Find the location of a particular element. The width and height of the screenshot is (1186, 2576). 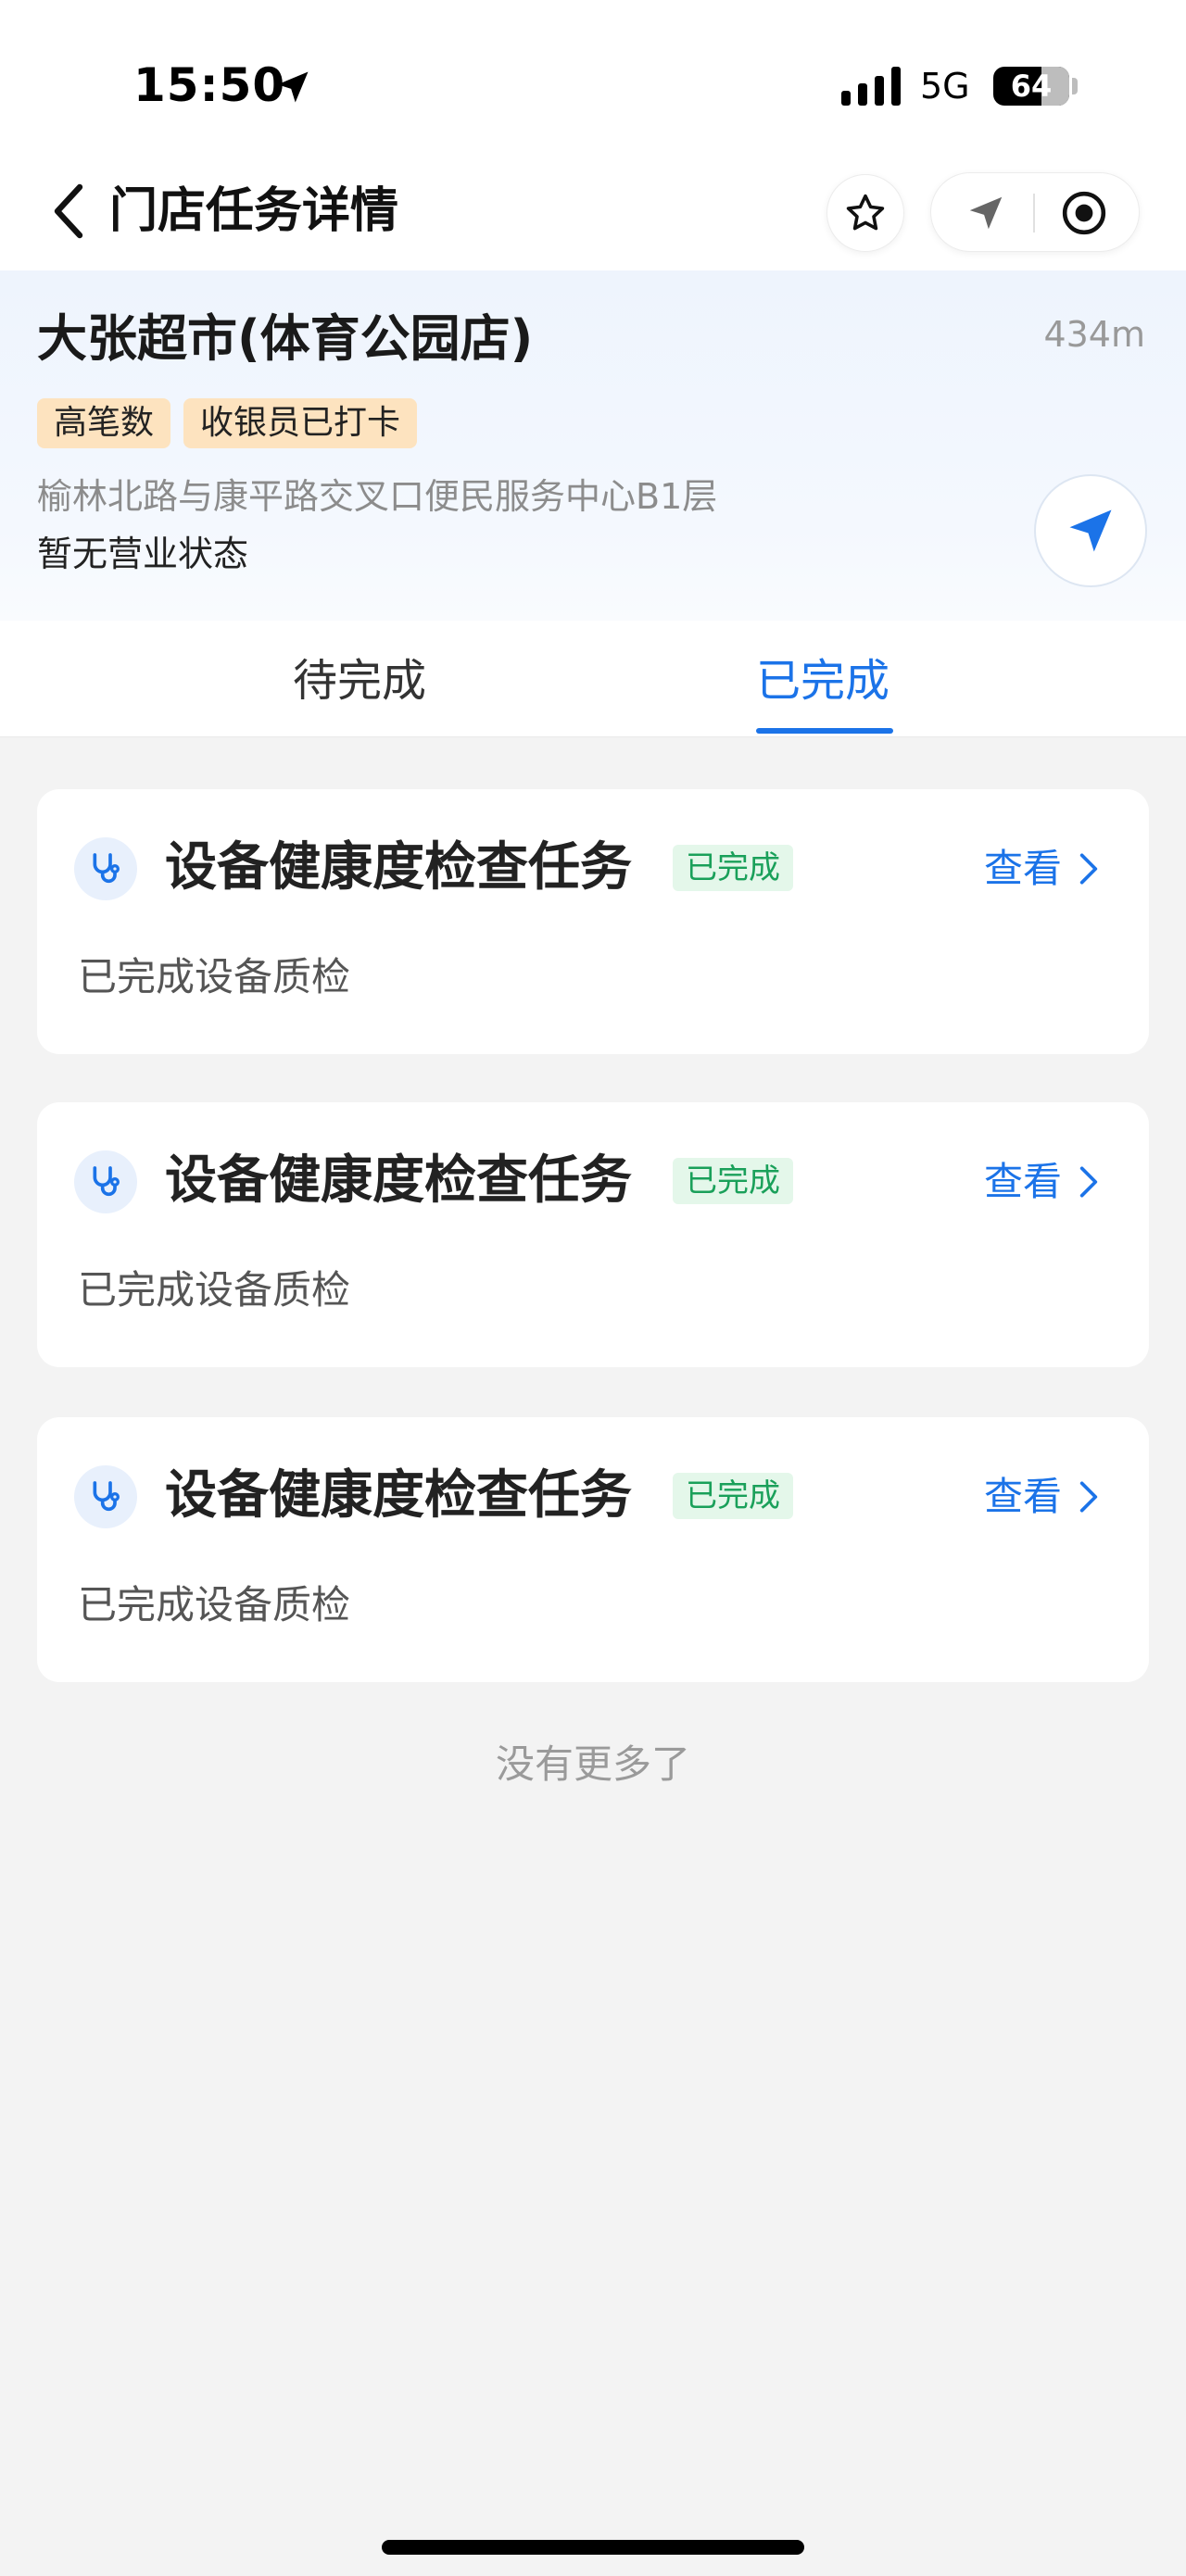

store-name: 大张超市(体育公园店) is located at coordinates (285, 338).